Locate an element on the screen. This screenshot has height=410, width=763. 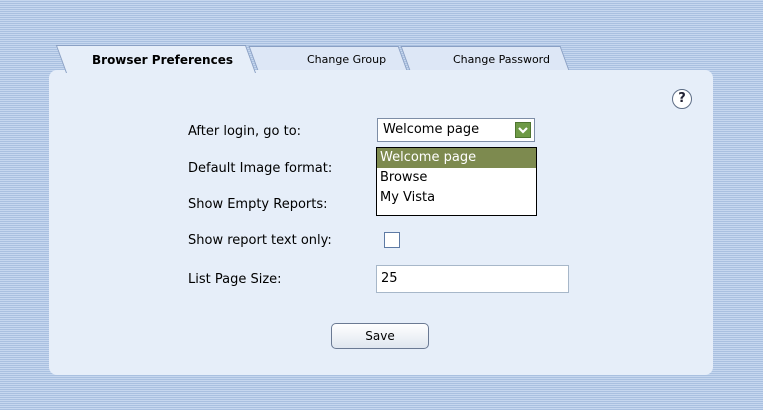
page-size-label: List Page Size: is located at coordinates (235, 279).